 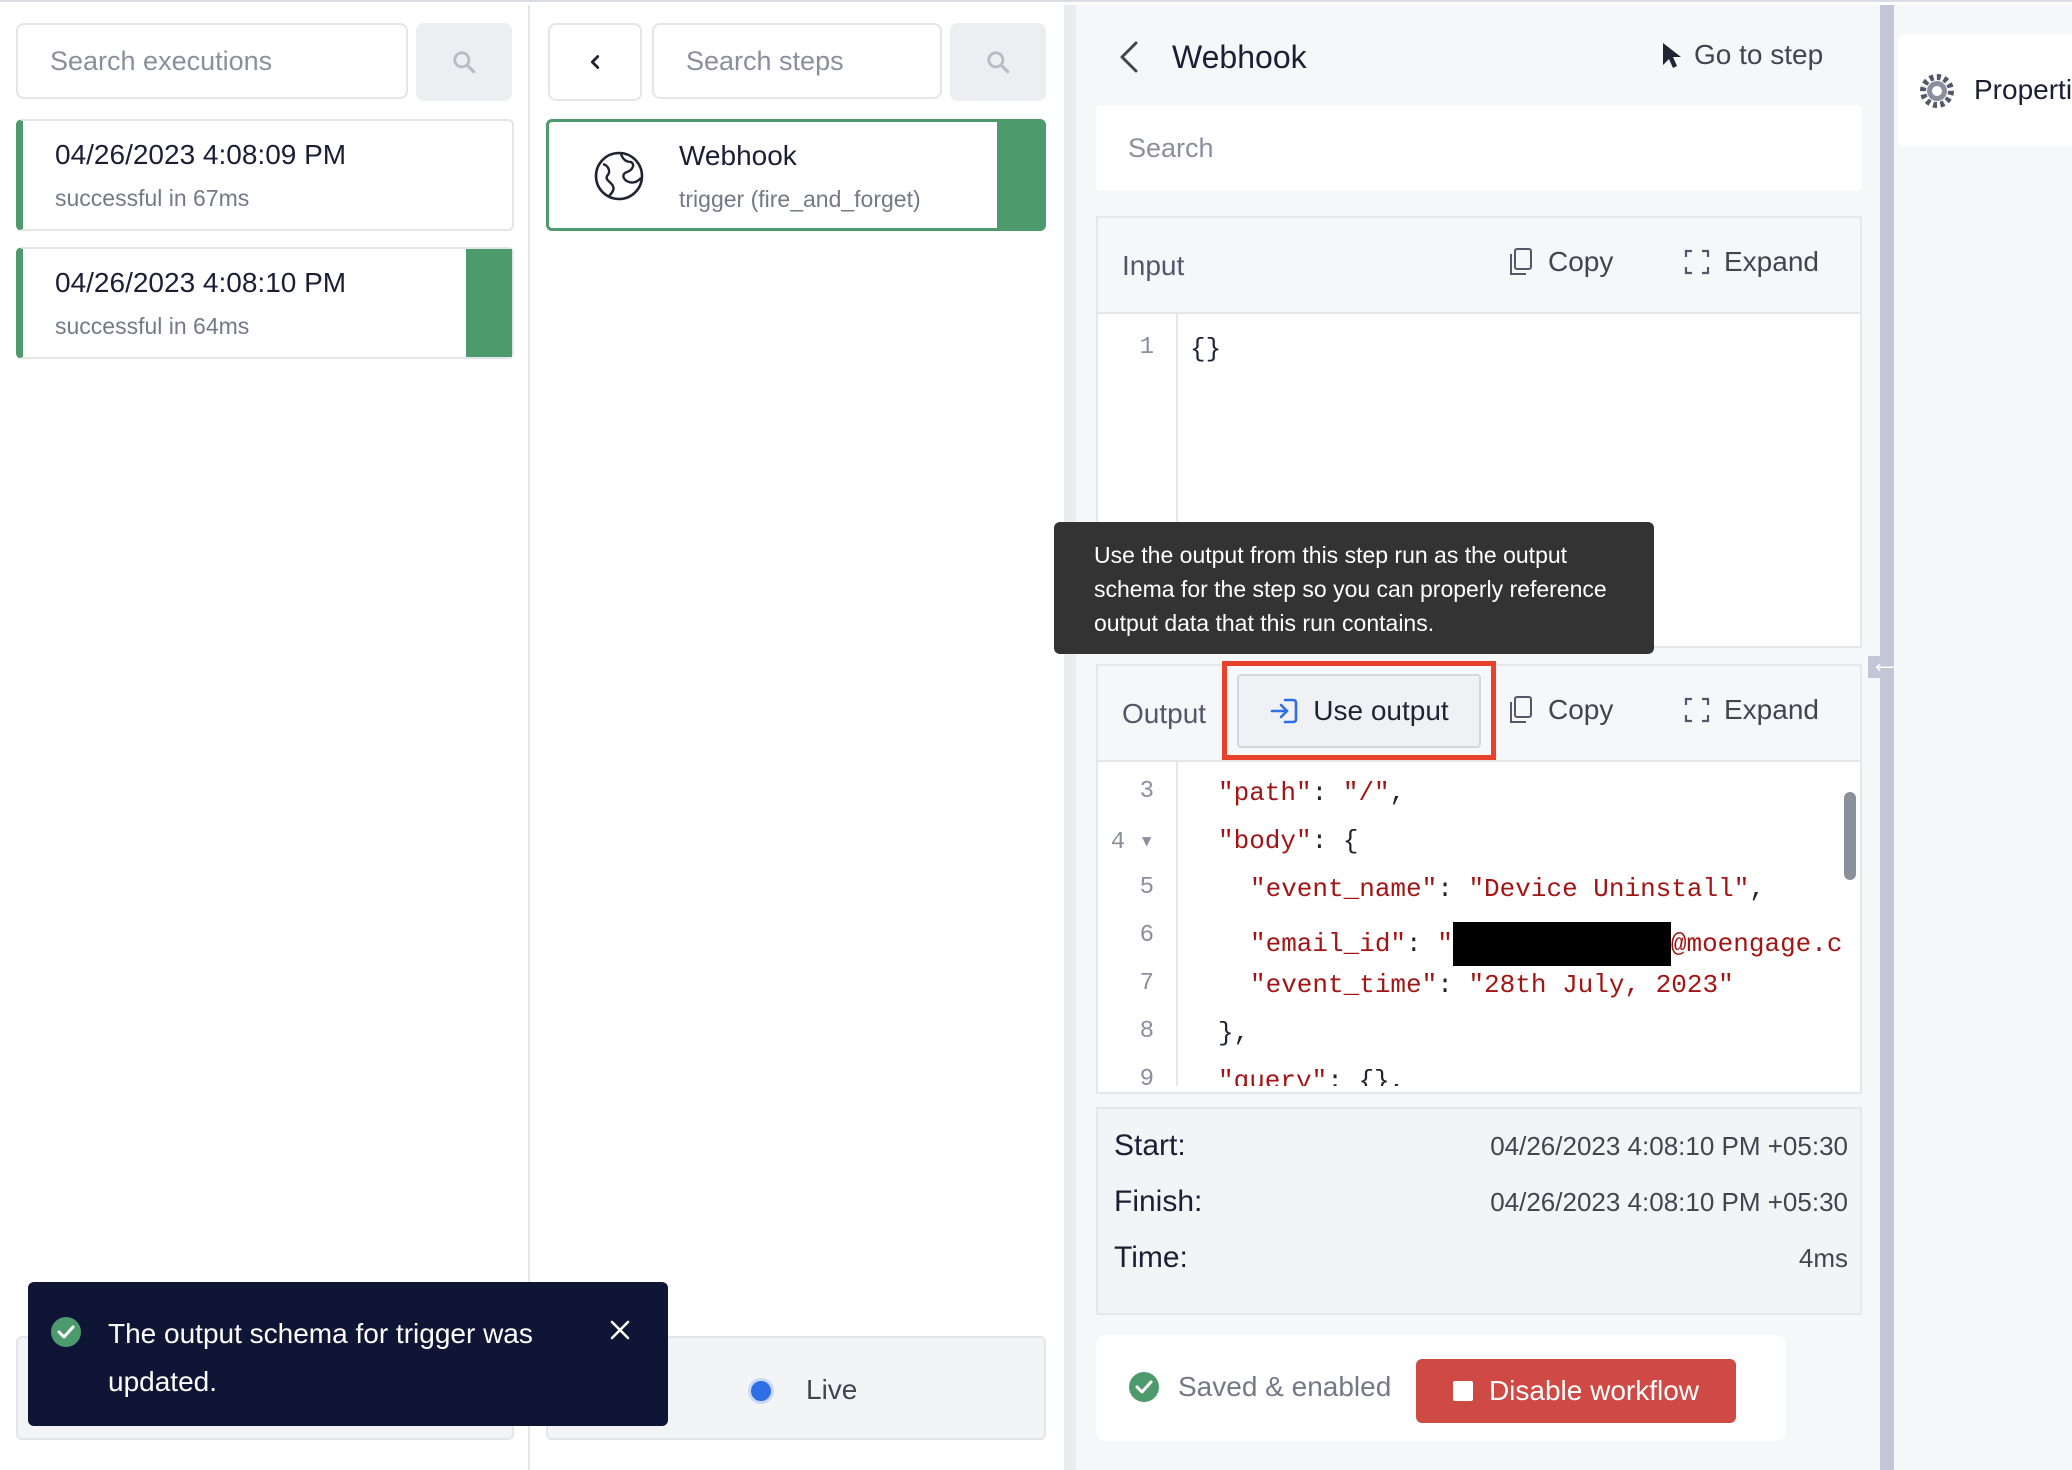 I want to click on search-executions-button, so click(x=464, y=62).